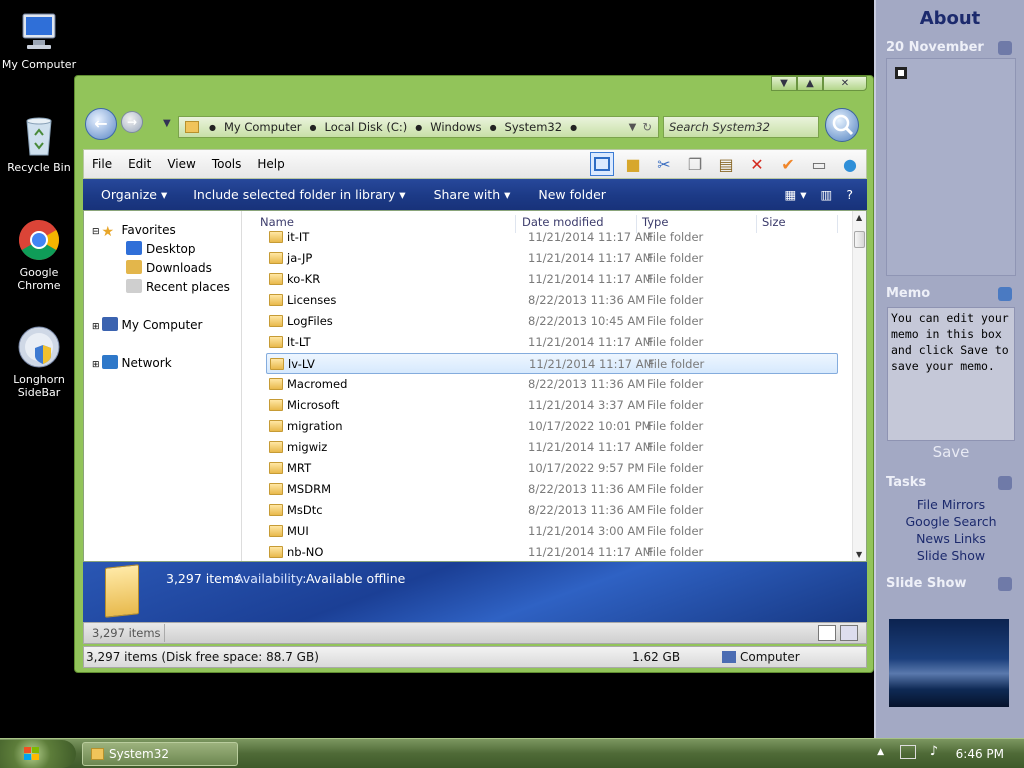  Describe the element at coordinates (726, 164) in the screenshot. I see `paste-icon: ▤` at that location.